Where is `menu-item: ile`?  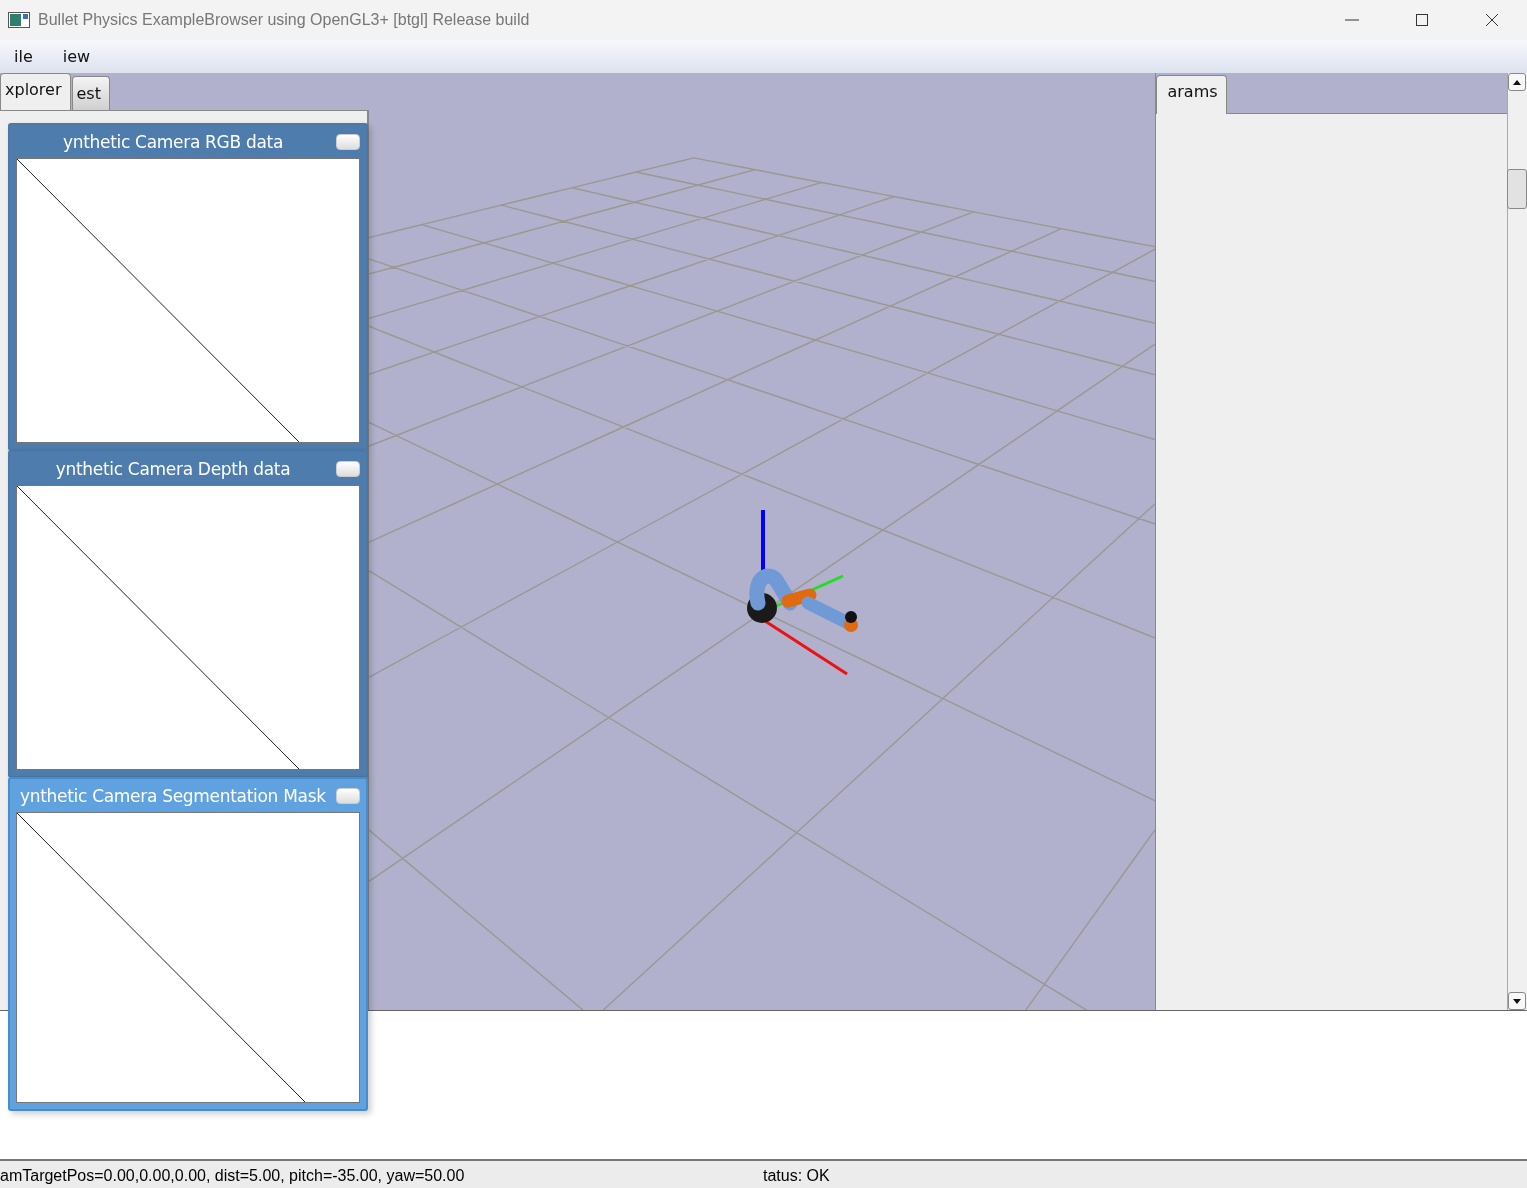 menu-item: ile is located at coordinates (23, 56).